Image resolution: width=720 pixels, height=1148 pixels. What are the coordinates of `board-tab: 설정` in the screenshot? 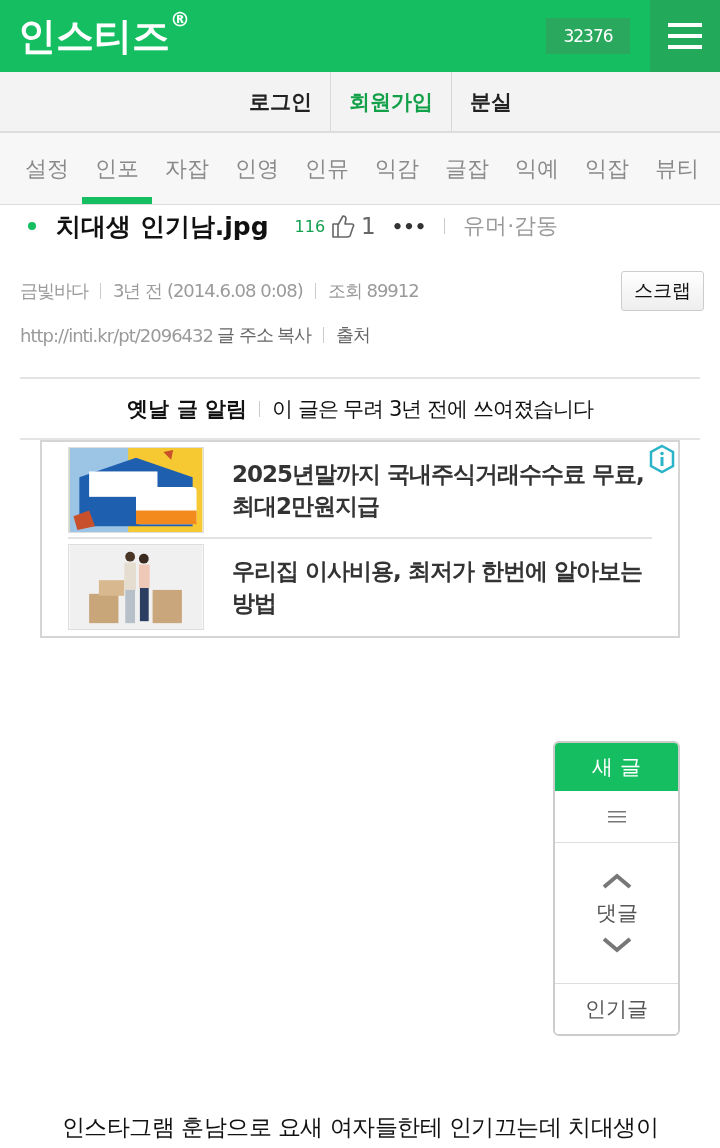 It's located at (47, 168).